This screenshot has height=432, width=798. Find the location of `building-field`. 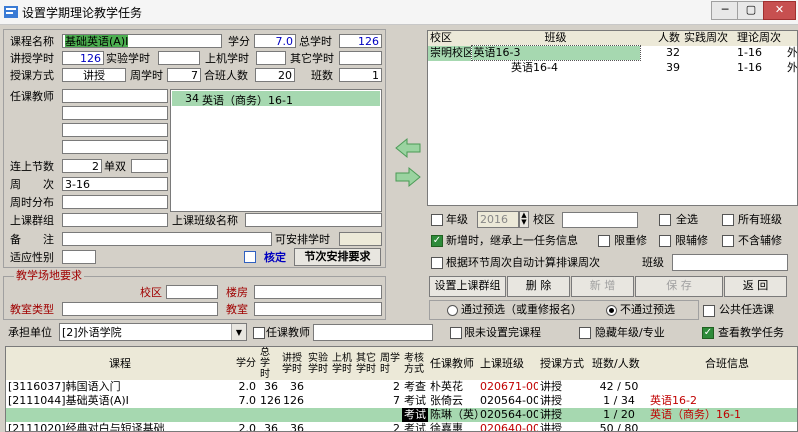

building-field is located at coordinates (318, 292).